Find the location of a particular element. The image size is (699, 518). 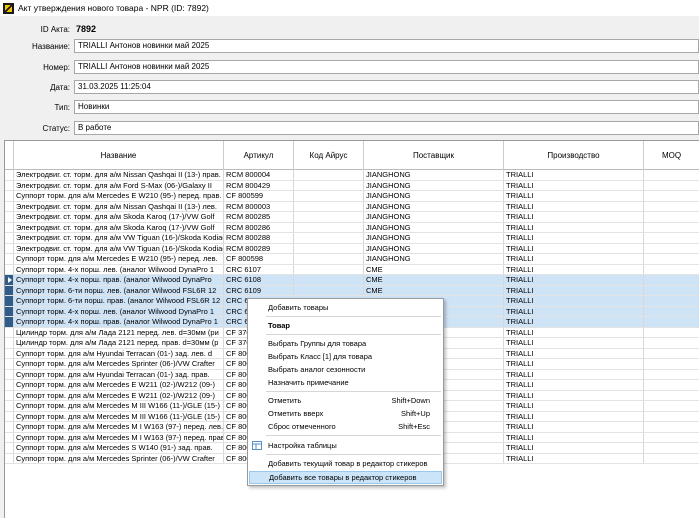

menu-select-groups: Выбрать Группы для товара is located at coordinates (345, 343).